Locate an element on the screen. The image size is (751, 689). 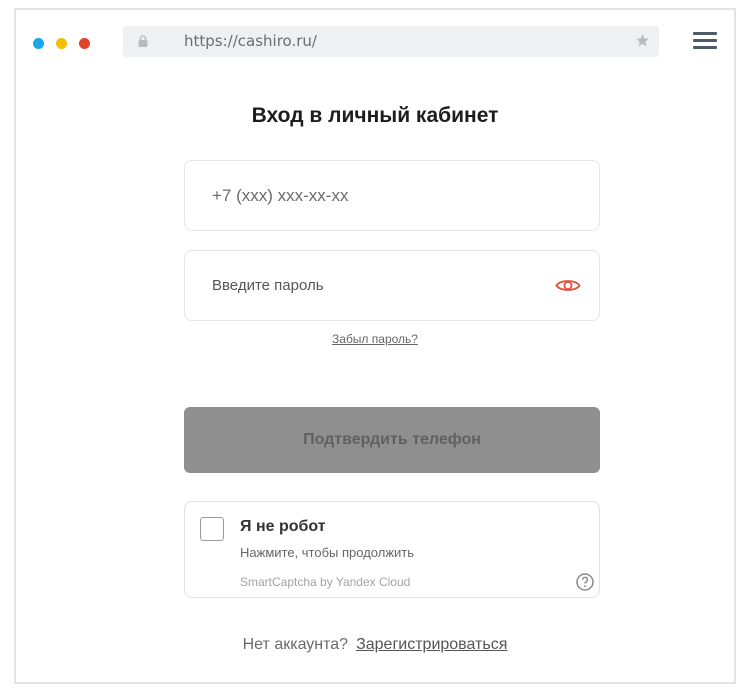
window-controls is located at coordinates (61, 43).